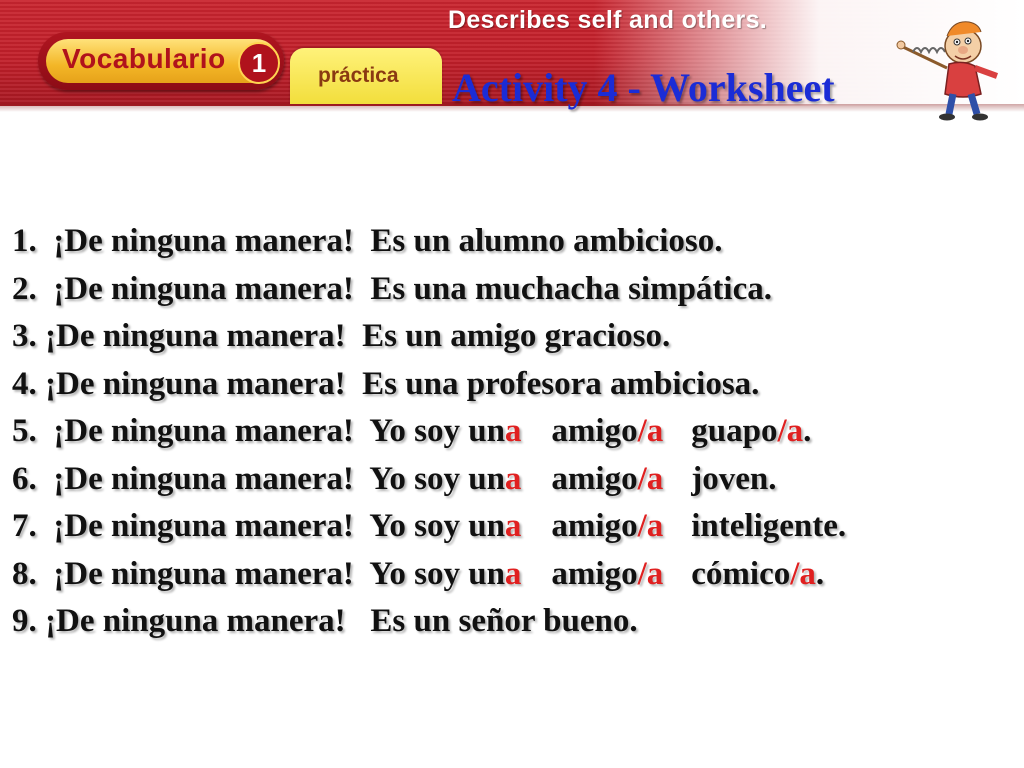 This screenshot has width=1024, height=768. What do you see at coordinates (24, 621) in the screenshot?
I see `item-number: 9.` at bounding box center [24, 621].